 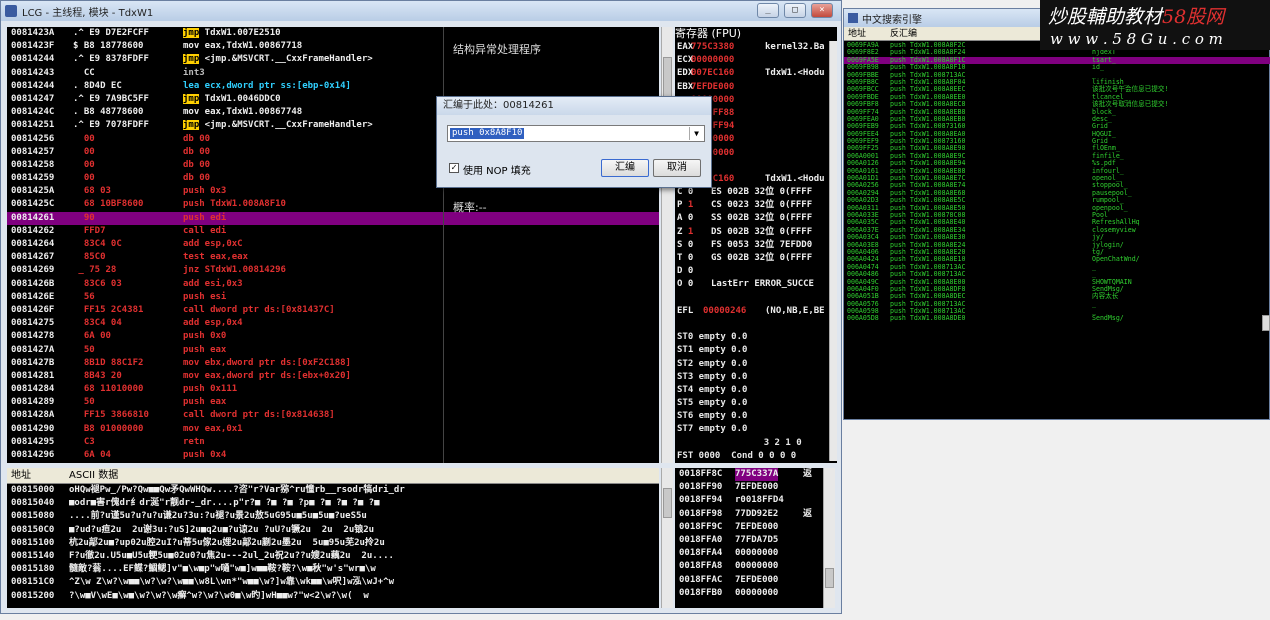 What do you see at coordinates (857, 34) in the screenshot?
I see `search-col-address: 地址` at bounding box center [857, 34].